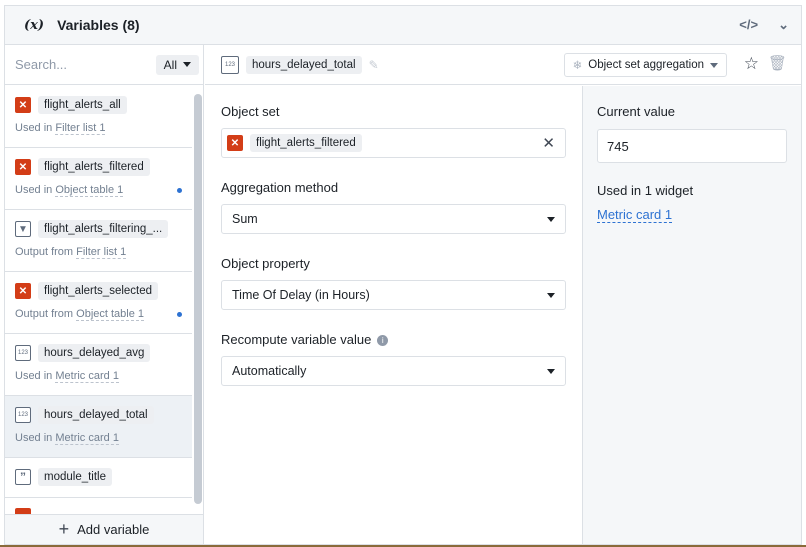 Image resolution: width=806 pixels, height=547 pixels. Describe the element at coordinates (198, 299) in the screenshot. I see `scrollbar` at that location.